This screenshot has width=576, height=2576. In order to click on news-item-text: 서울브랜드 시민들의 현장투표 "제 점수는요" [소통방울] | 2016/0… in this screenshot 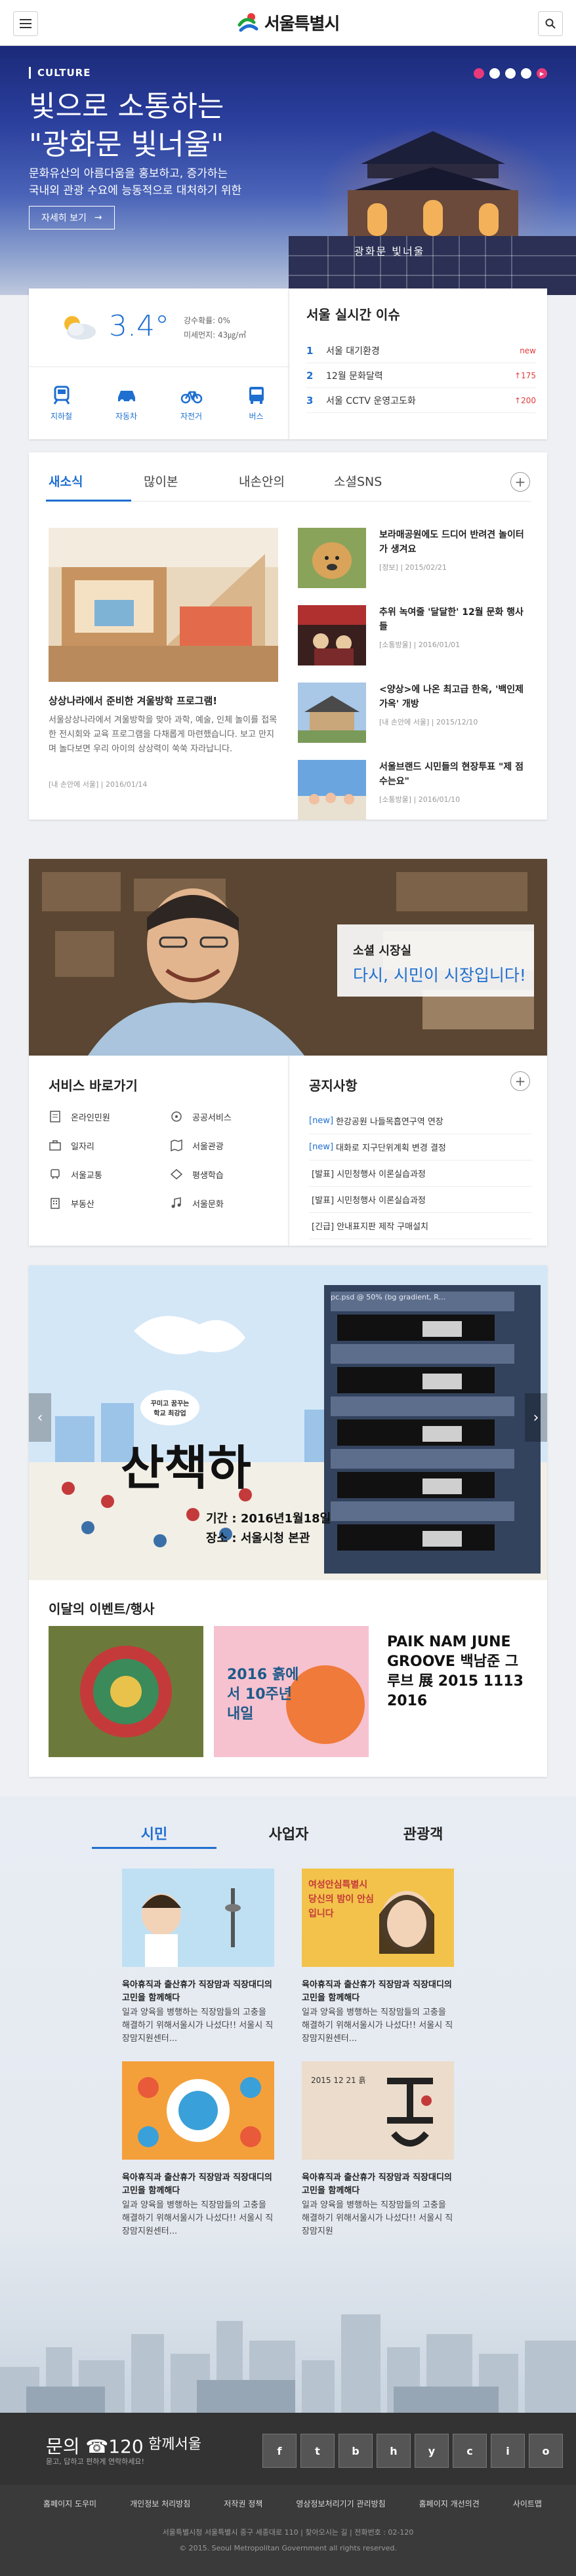, I will do `click(453, 798)`.